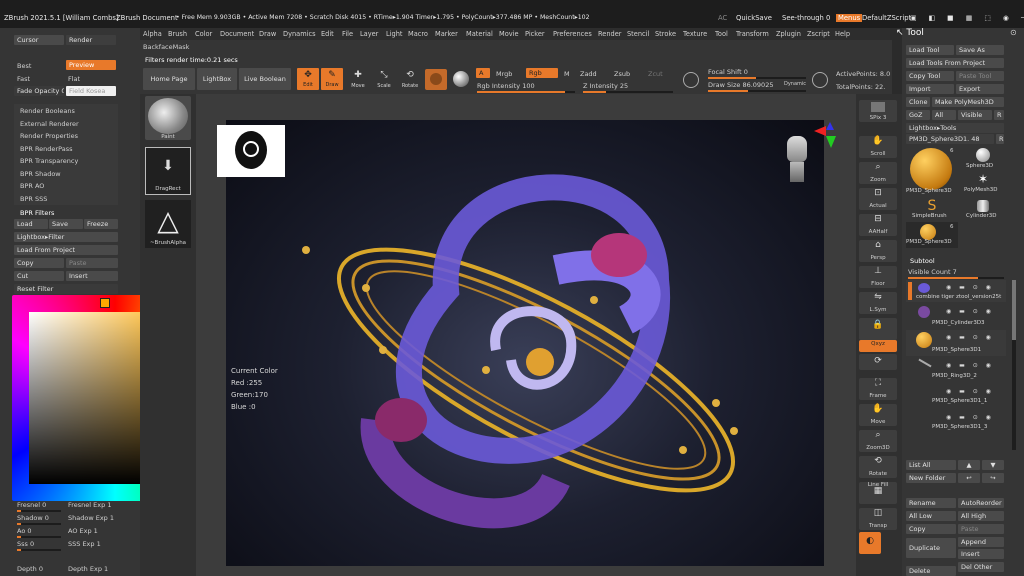  I want to click on subtool-5-visibility-icon: ◉ ▬ ⊙ ◉, so click(970, 391).